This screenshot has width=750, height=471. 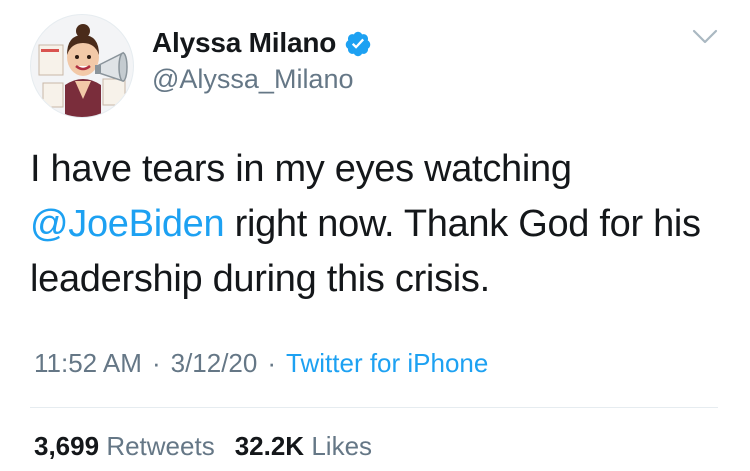 I want to click on tweet-text-part: I have tears in my eyes watching, so click(x=301, y=169).